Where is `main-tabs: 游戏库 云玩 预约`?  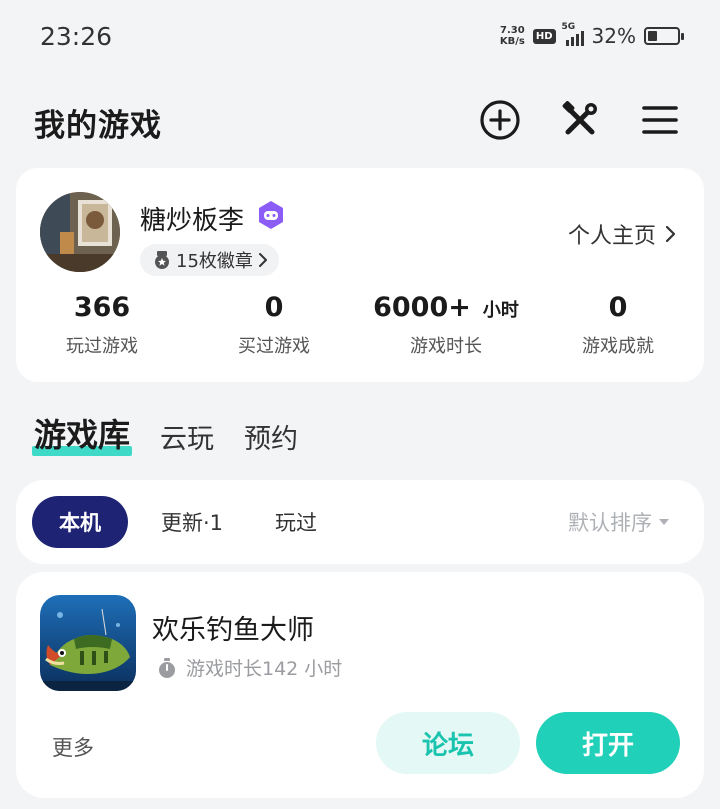
main-tabs: 游戏库 云玩 预约 is located at coordinates (164, 433).